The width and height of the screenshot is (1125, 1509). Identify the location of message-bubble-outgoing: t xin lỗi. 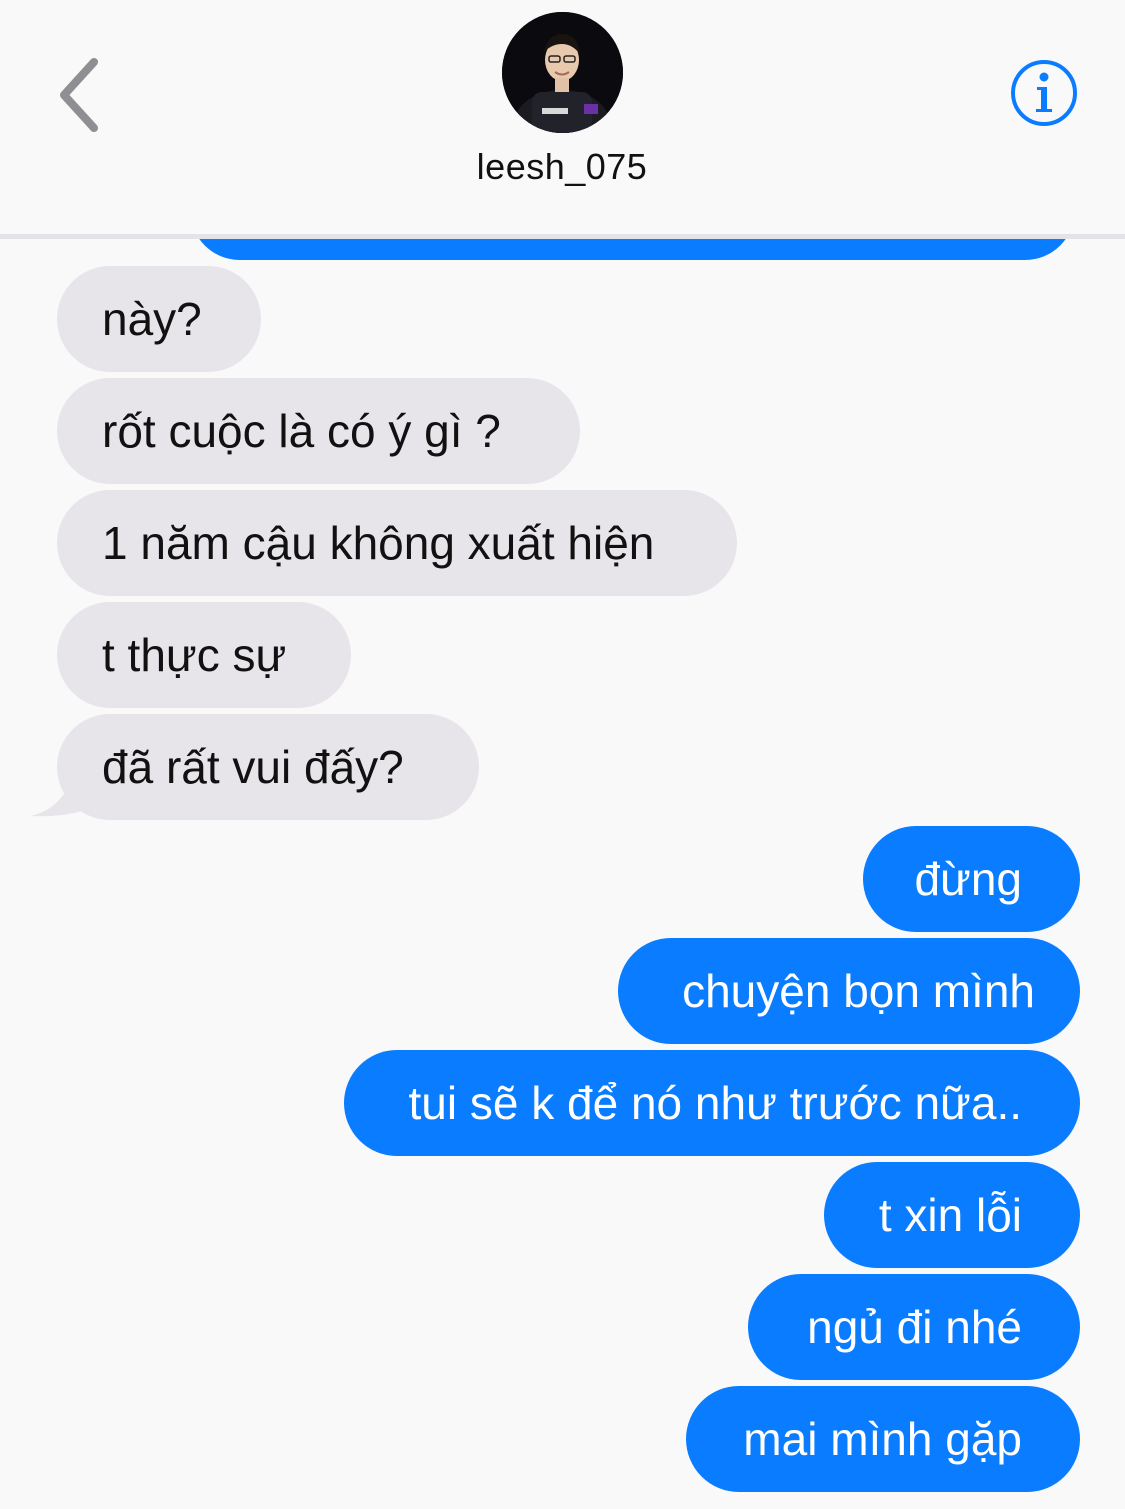
(952, 1215).